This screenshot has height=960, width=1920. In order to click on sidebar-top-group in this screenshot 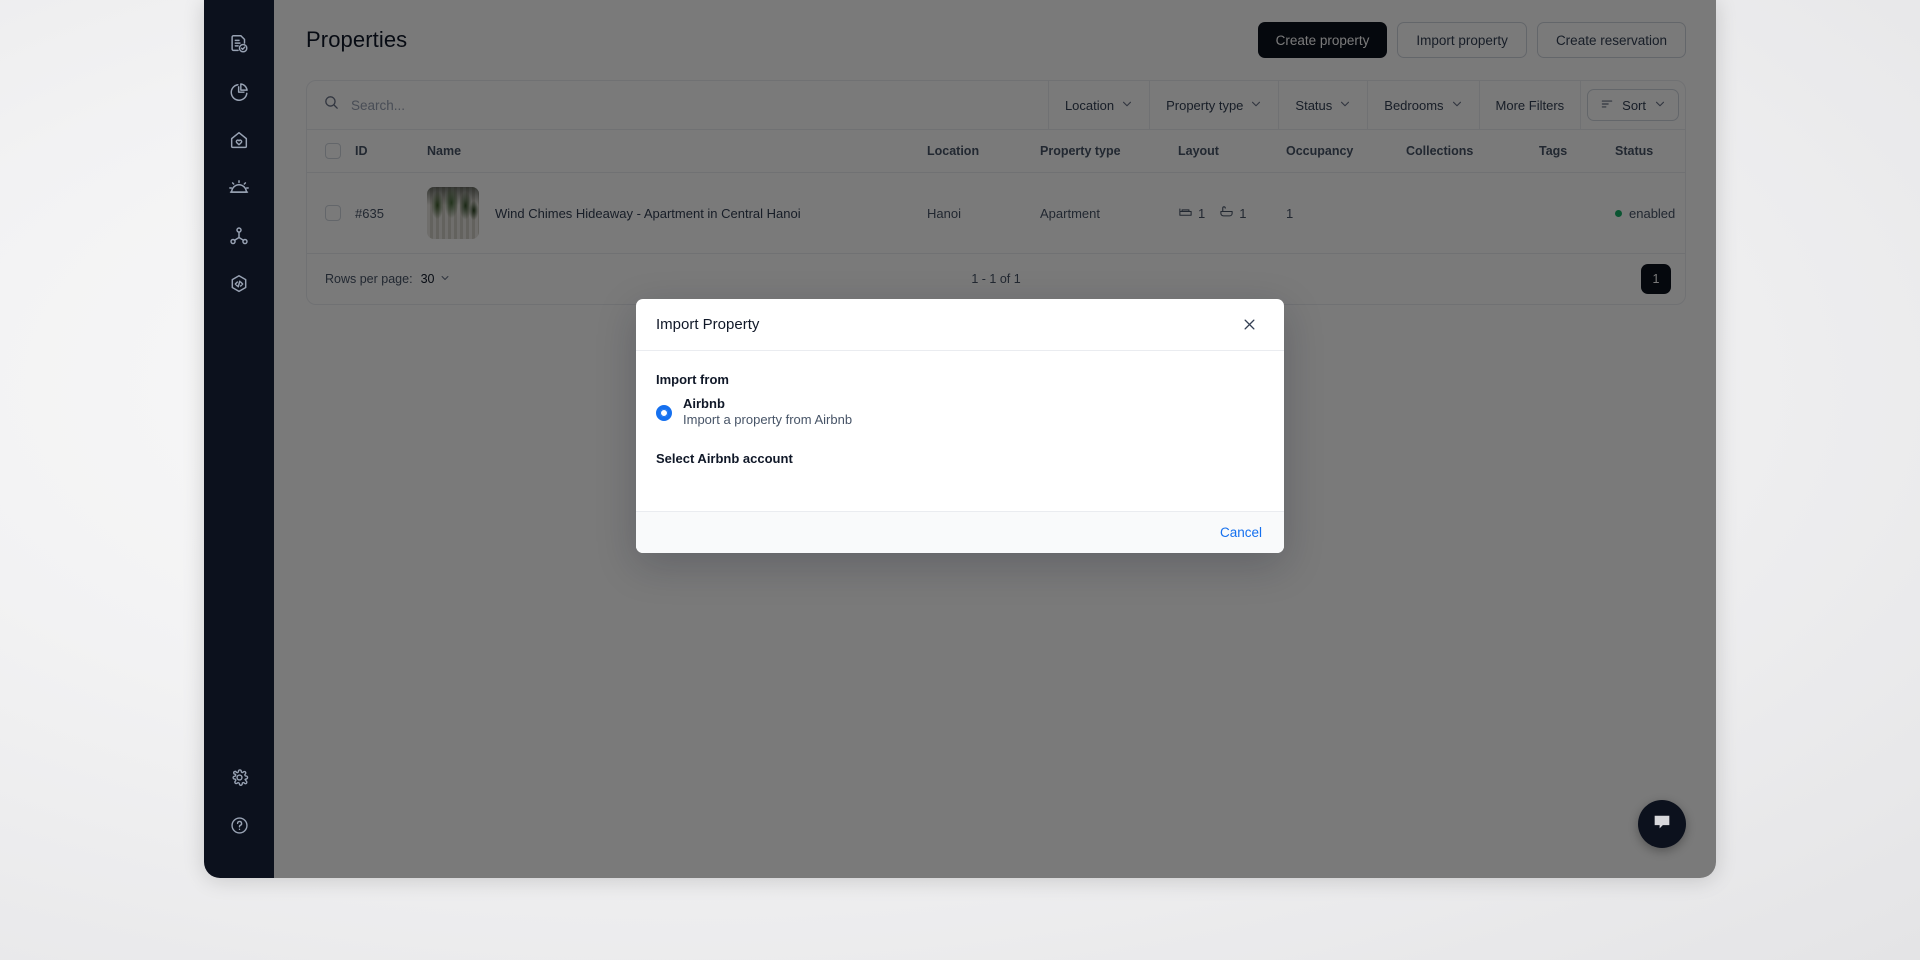, I will do `click(239, 166)`.